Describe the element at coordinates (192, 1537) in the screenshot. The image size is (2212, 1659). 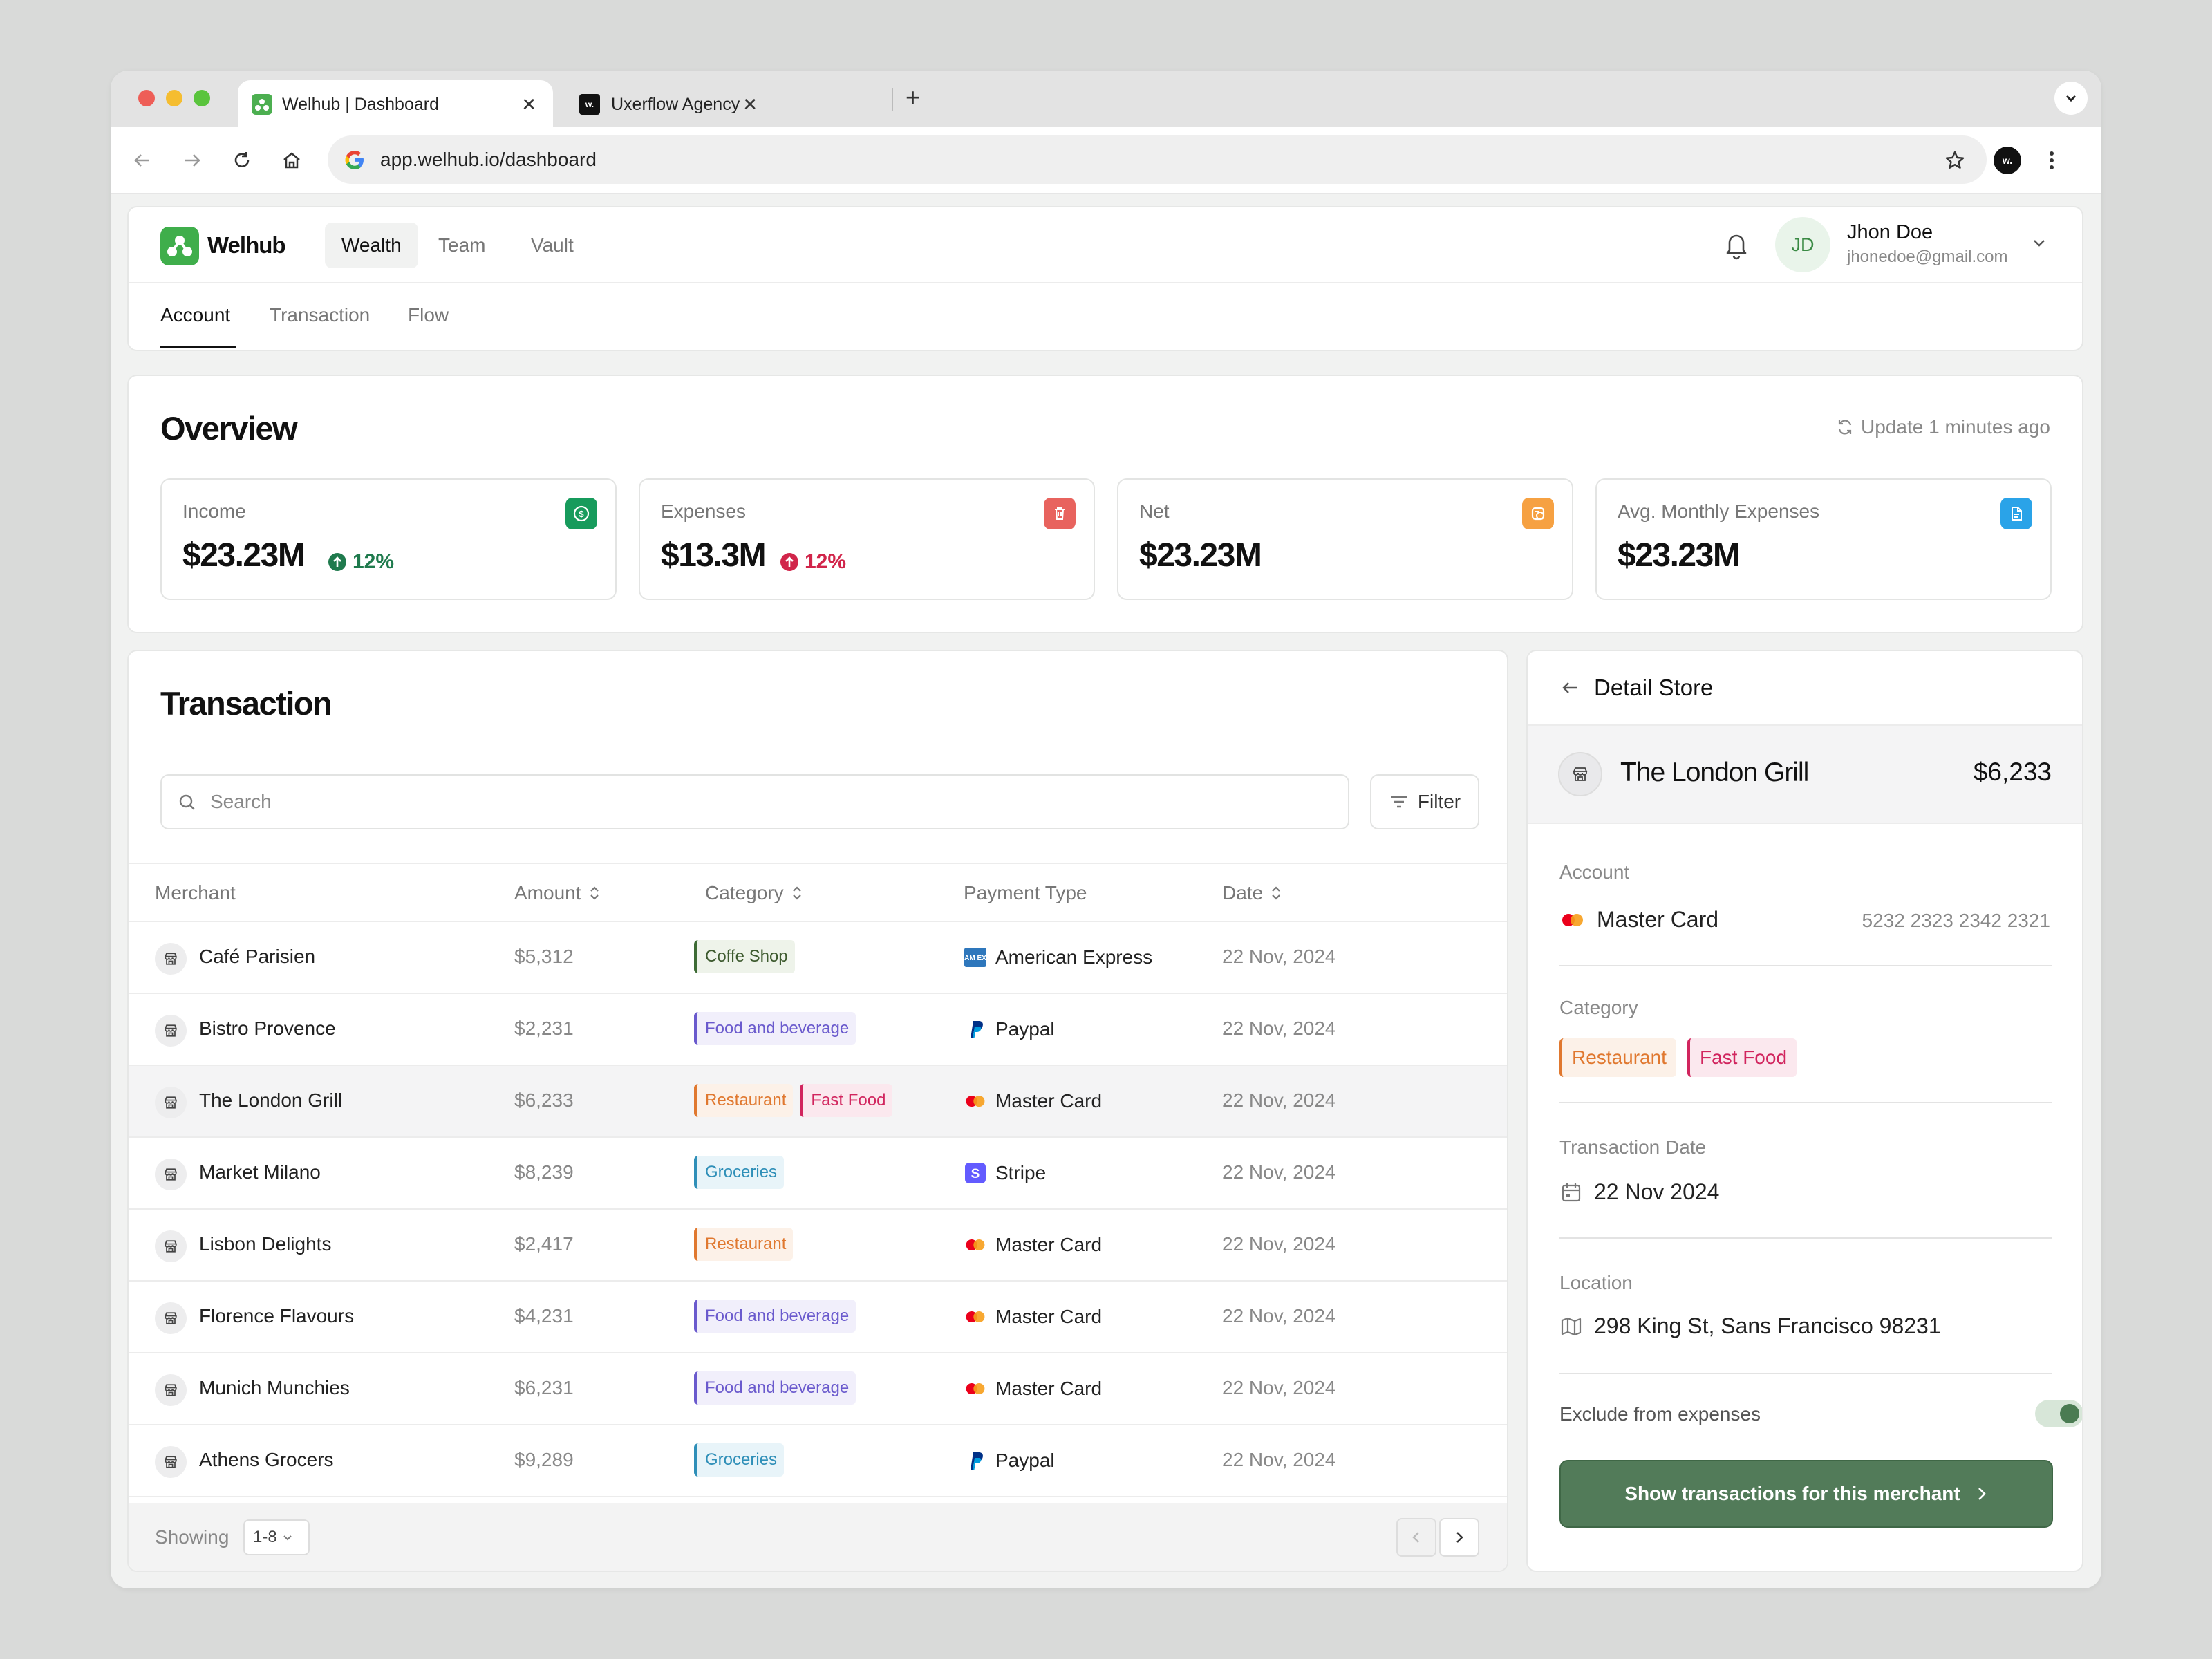
I see `showing-label: Showing` at that location.